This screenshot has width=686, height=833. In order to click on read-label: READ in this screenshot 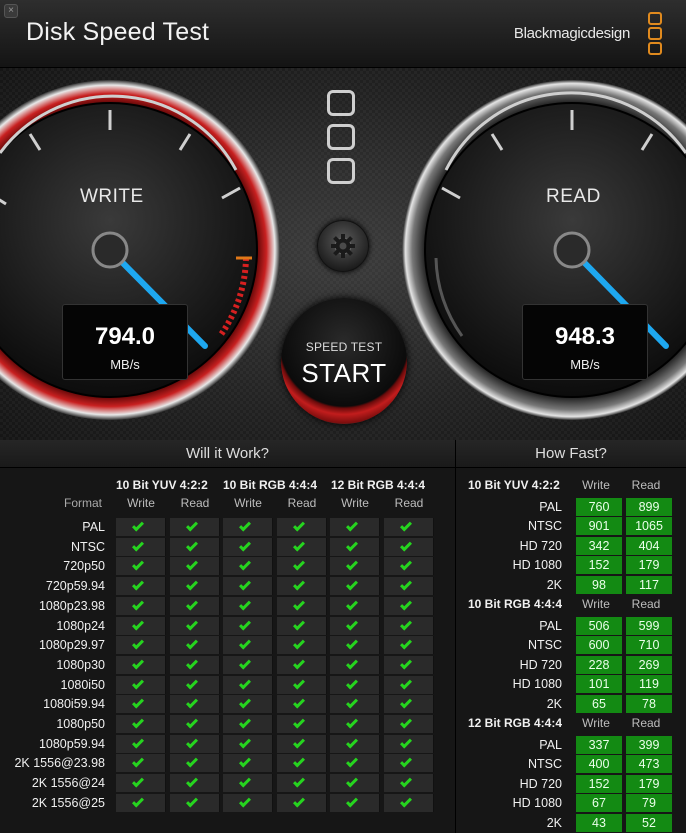, I will do `click(573, 196)`.